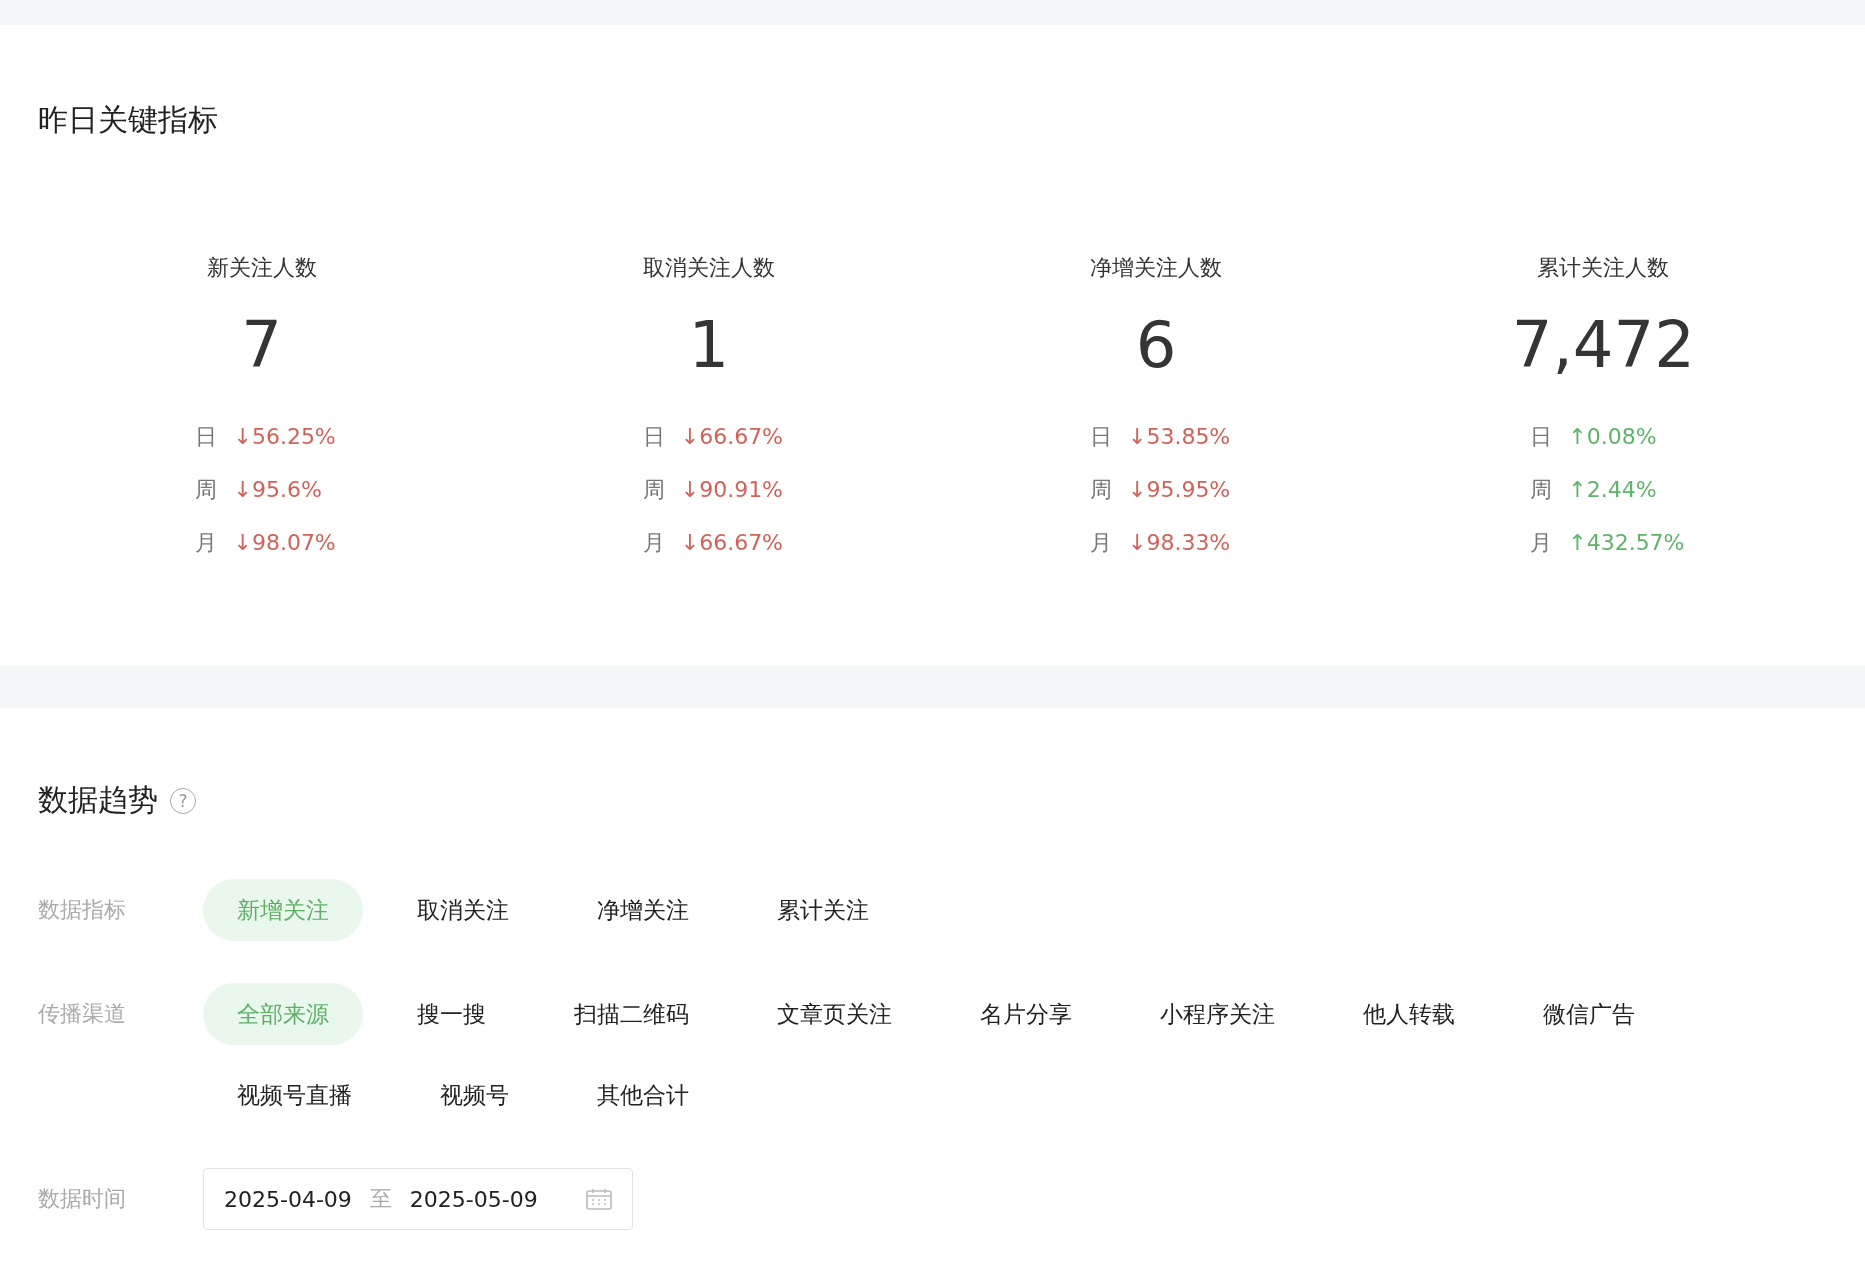 This screenshot has width=1865, height=1273. I want to click on metric-label: 新关注人数, so click(261, 268).